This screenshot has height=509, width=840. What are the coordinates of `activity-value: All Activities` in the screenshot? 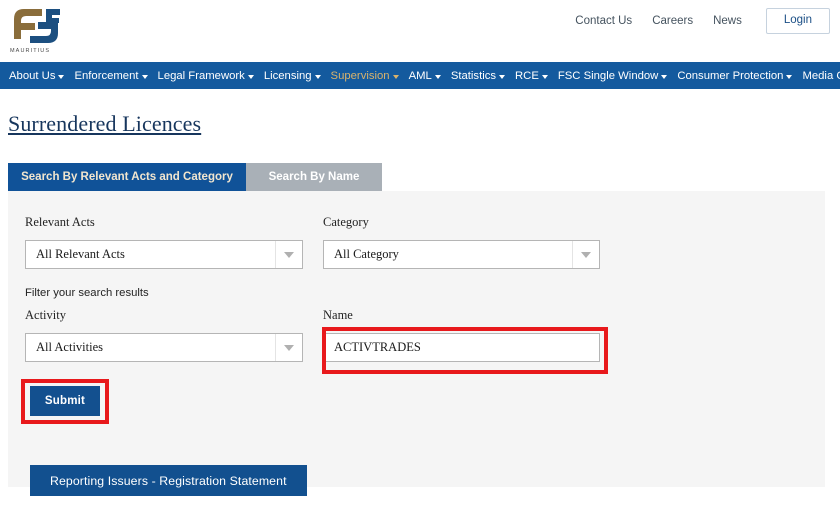 It's located at (70, 347).